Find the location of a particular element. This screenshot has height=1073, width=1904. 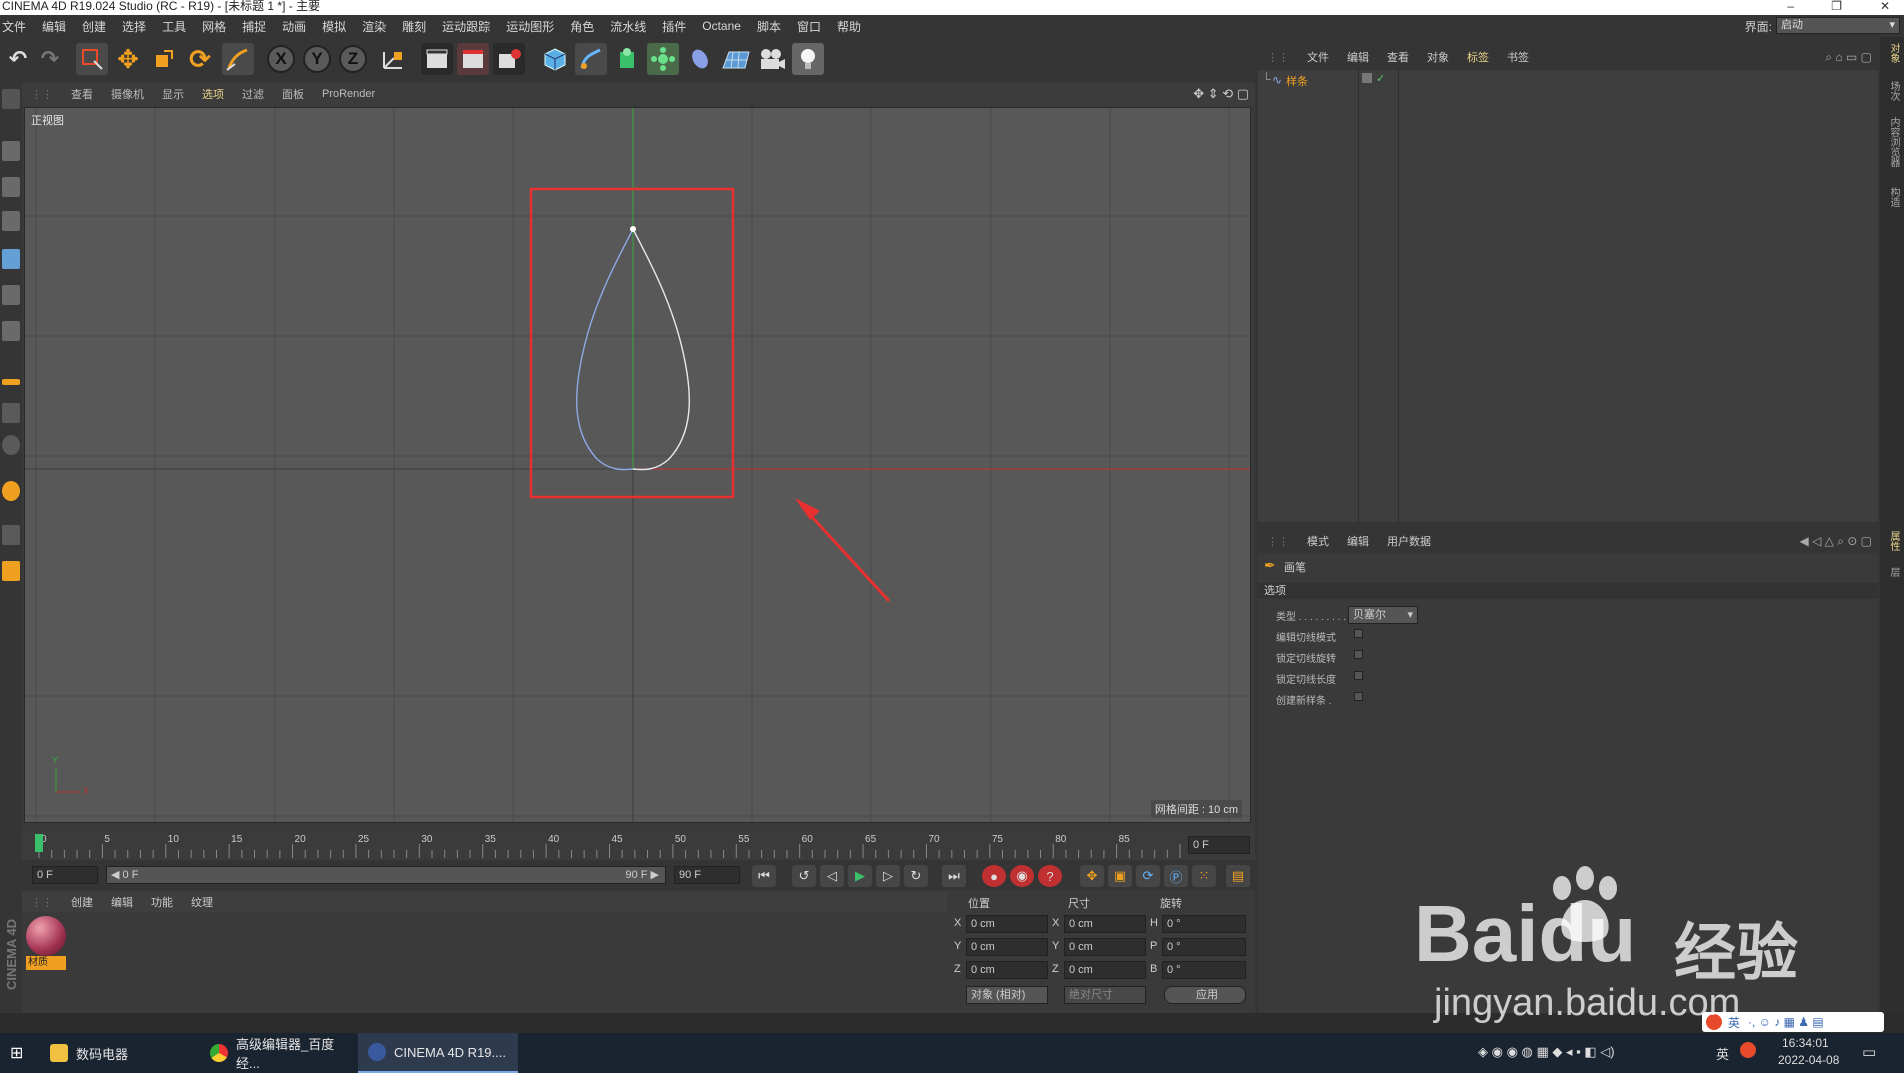

viewport-menu-options: 选项 is located at coordinates (213, 94).